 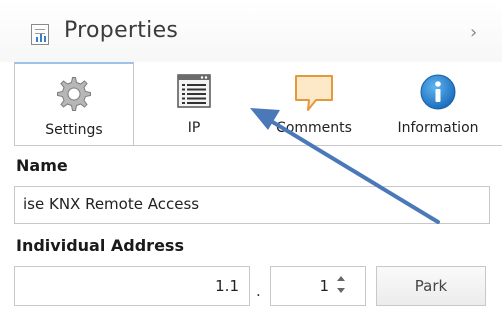 I want to click on tab-ip: IP, so click(x=194, y=104).